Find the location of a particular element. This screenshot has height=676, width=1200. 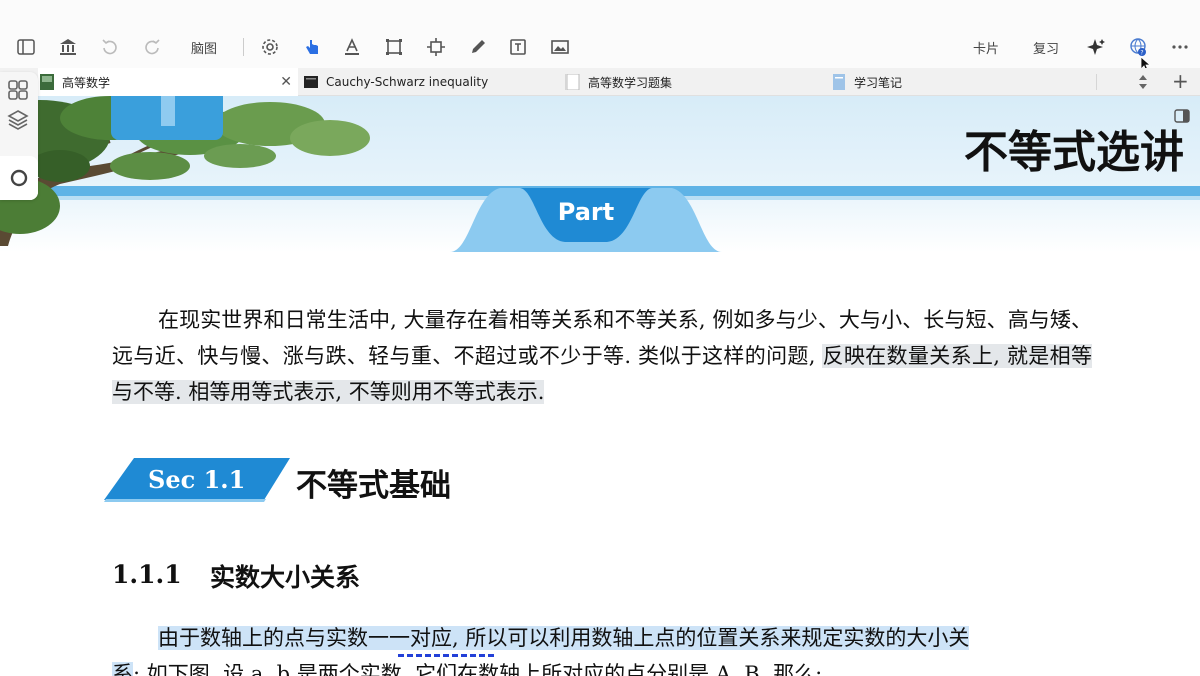

tab-advanced-math: 高等数学 ✕ is located at coordinates (168, 82).